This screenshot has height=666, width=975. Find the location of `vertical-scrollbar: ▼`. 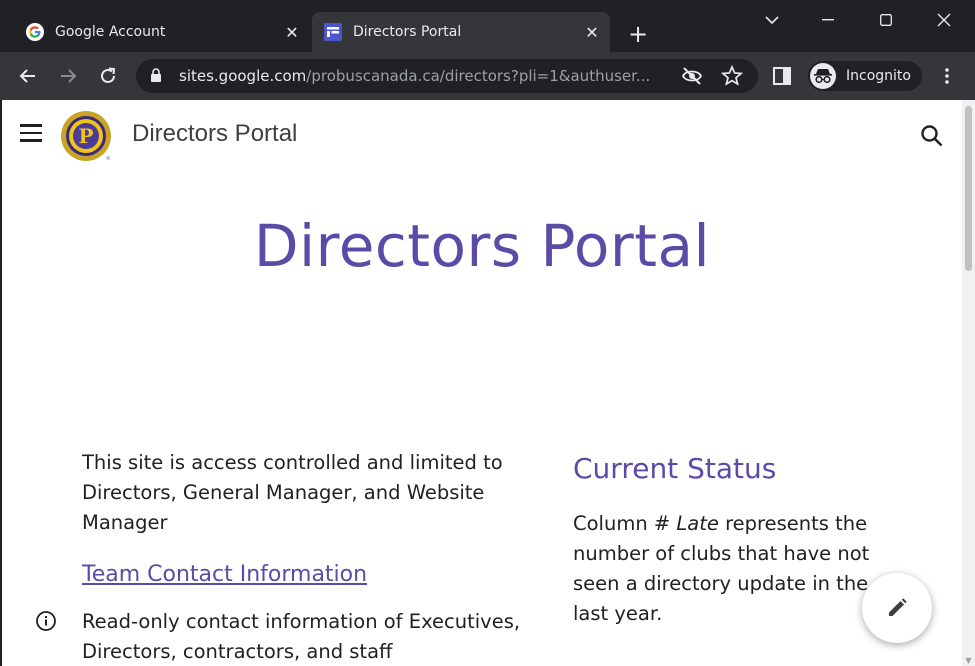

vertical-scrollbar: ▼ is located at coordinates (968, 383).